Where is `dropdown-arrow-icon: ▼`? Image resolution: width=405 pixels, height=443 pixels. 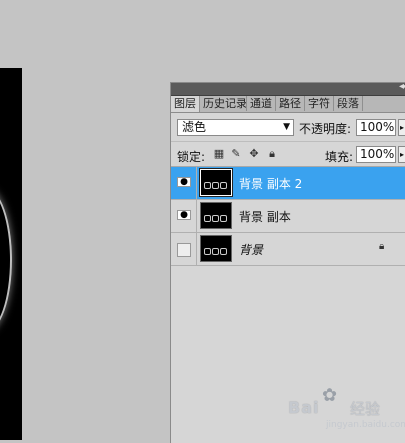 dropdown-arrow-icon: ▼ is located at coordinates (286, 127).